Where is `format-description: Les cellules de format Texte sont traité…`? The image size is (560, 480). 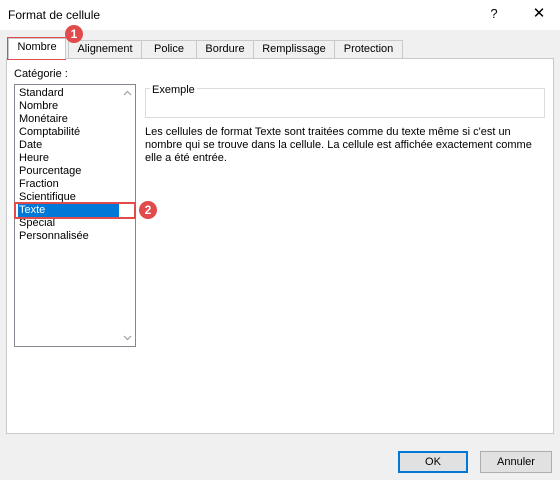
format-description: Les cellules de format Texte sont traité… is located at coordinates (338, 145).